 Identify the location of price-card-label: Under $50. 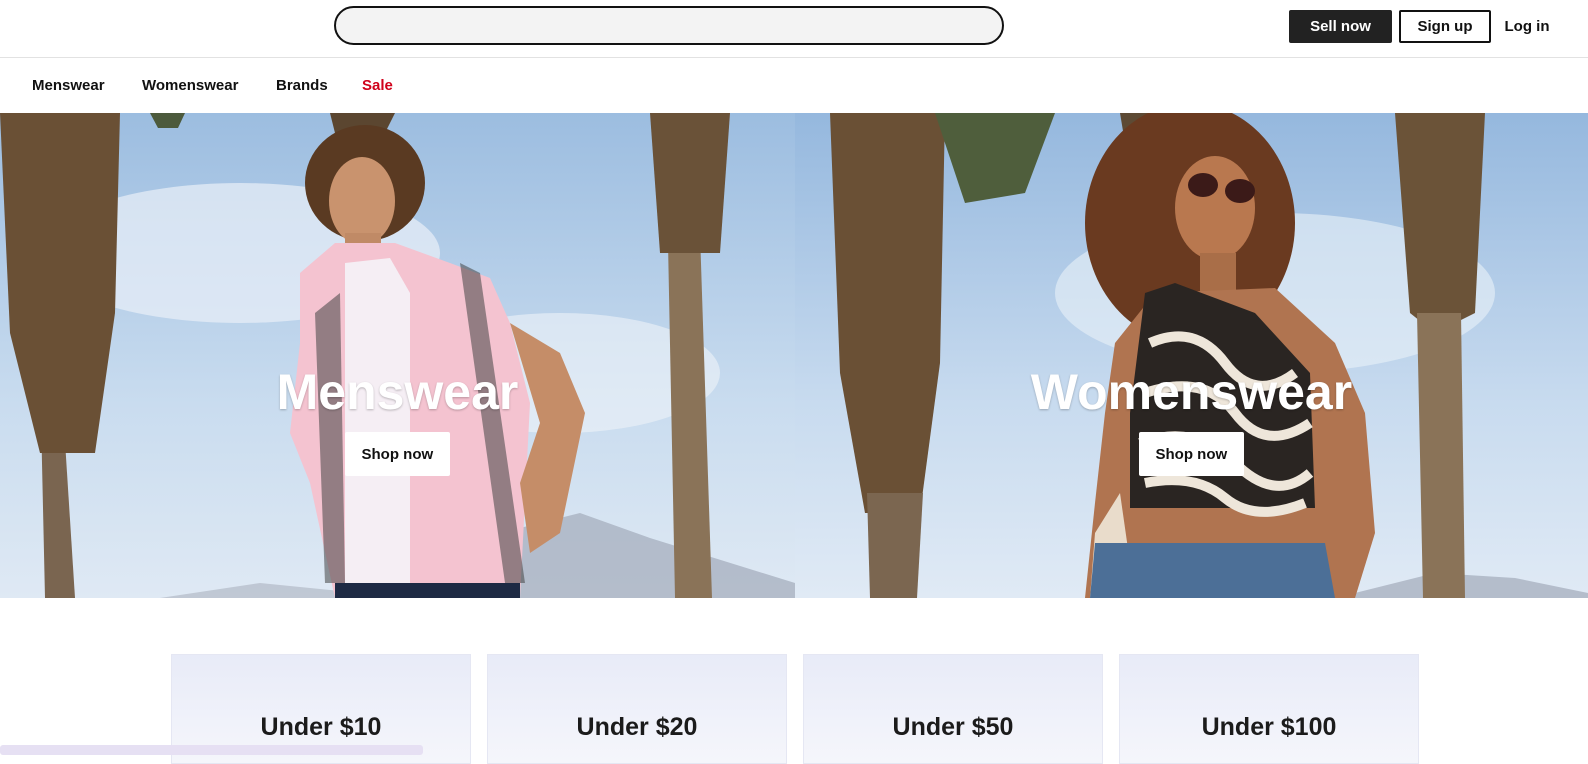
(953, 727).